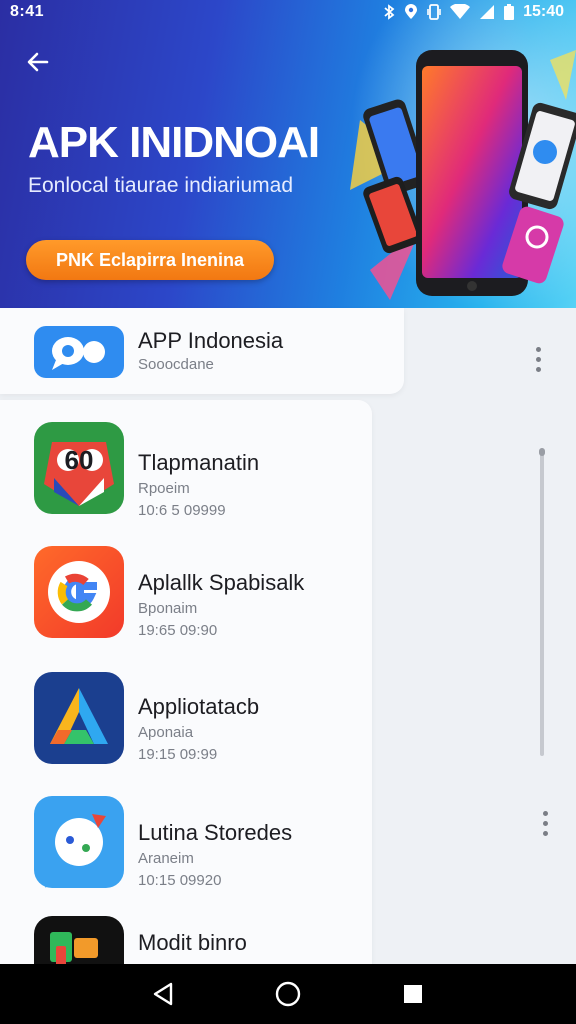  I want to click on list-item: Modit binro, so click(280, 940).